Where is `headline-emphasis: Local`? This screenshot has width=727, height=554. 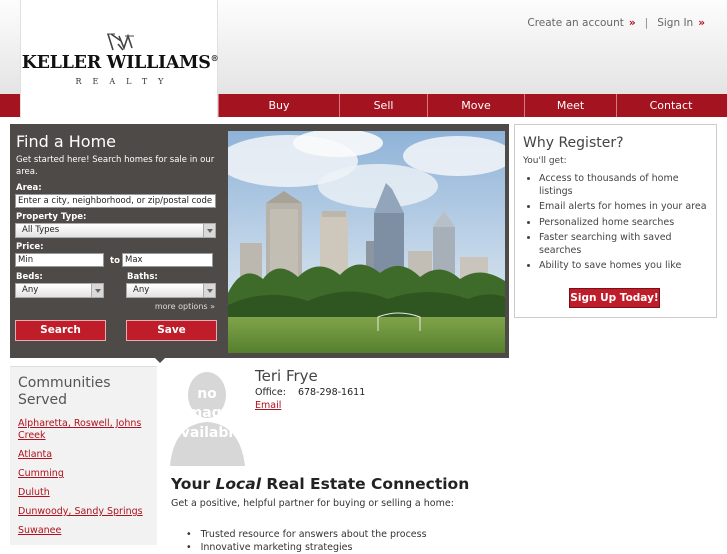
headline-emphasis: Local is located at coordinates (238, 484).